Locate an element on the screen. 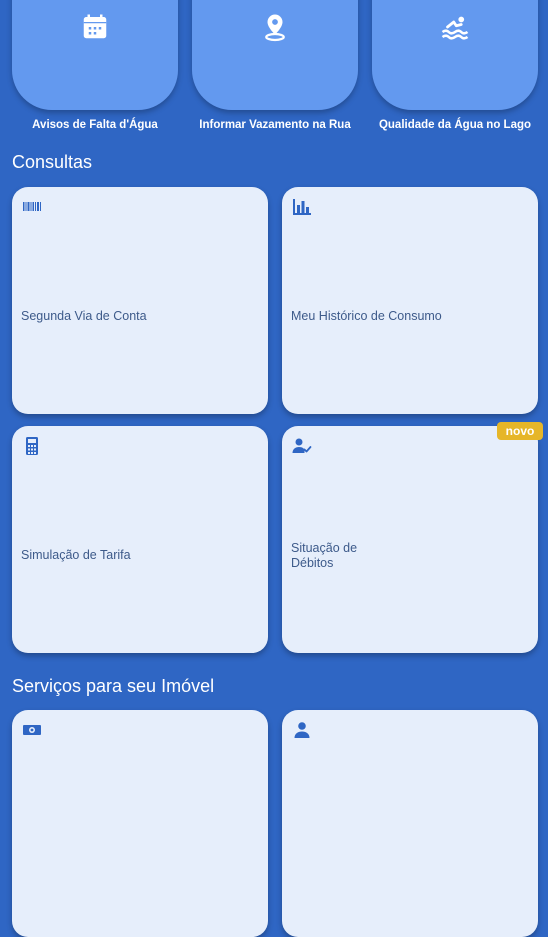 This screenshot has height=937, width=548. card-simulacao-tarifa: Simulação de Tarifa is located at coordinates (140, 539).